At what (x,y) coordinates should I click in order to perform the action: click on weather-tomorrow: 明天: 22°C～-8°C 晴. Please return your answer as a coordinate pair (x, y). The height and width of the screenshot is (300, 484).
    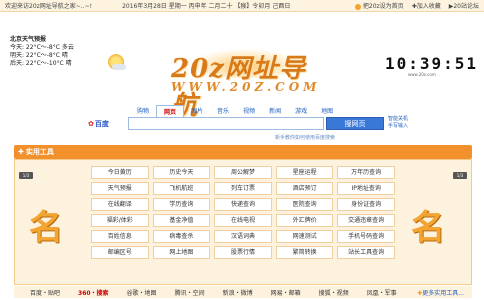
    Looking at the image, I should click on (39, 55).